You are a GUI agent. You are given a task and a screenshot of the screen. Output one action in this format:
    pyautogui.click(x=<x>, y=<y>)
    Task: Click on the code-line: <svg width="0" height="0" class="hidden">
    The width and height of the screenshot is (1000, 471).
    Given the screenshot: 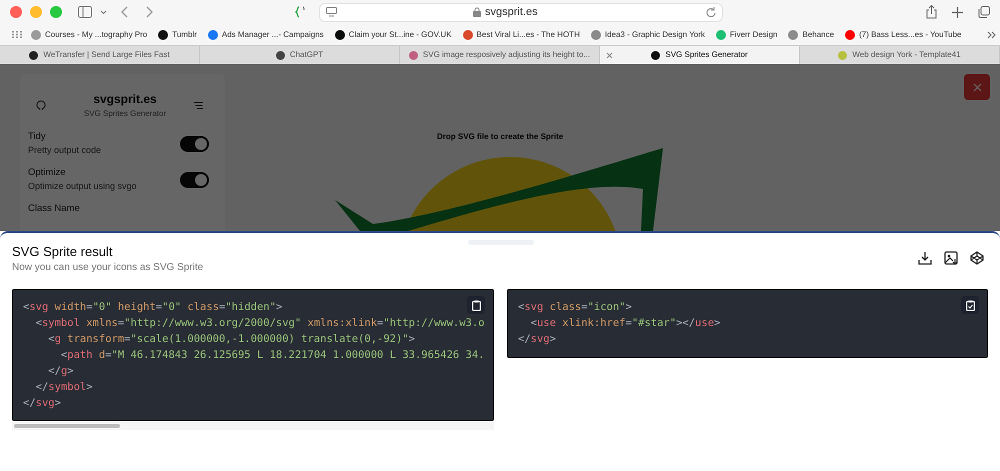 What is the action you would take?
    pyautogui.click(x=152, y=307)
    